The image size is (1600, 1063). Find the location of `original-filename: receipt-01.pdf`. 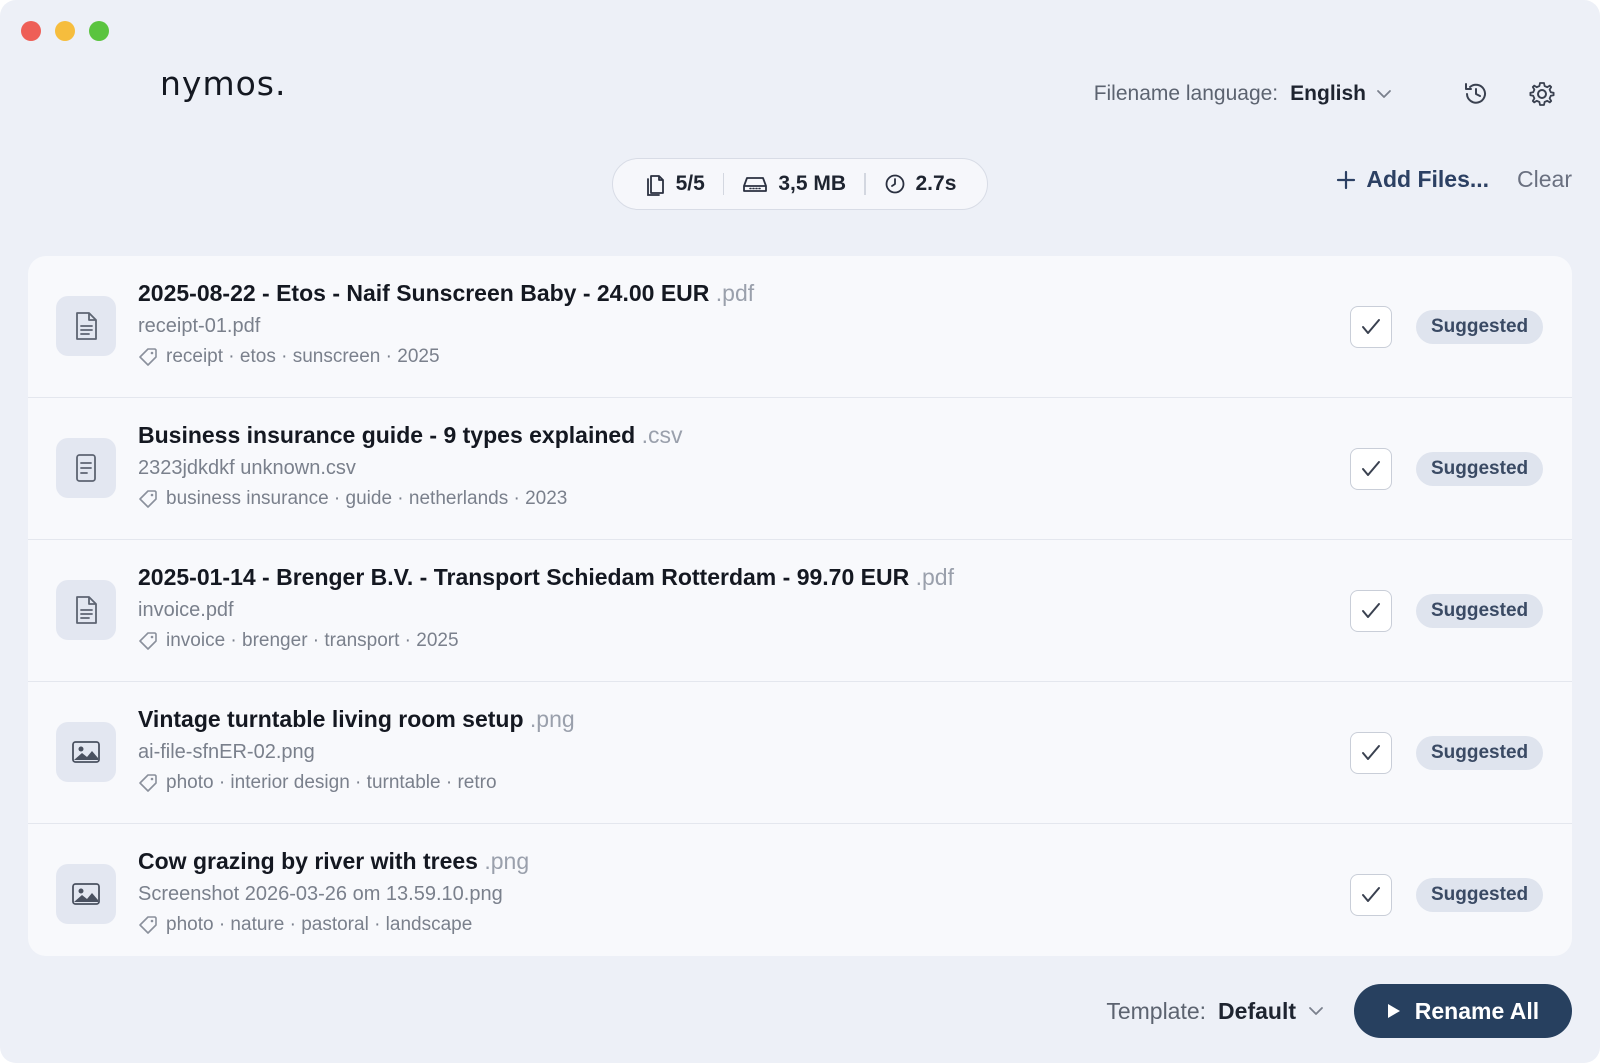

original-filename: receipt-01.pdf is located at coordinates (199, 326).